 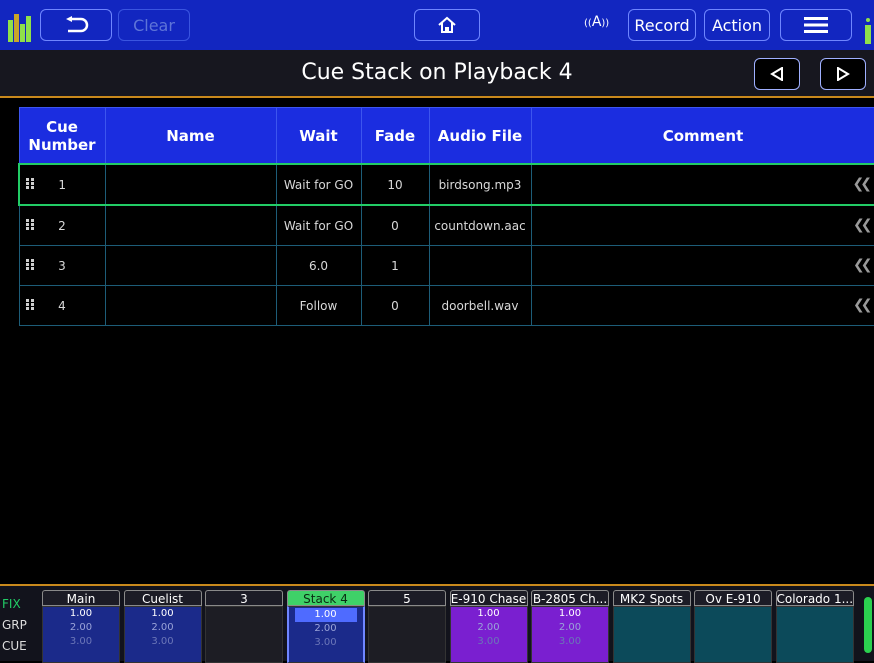 I want to click on wireless-label: A, so click(x=596, y=22).